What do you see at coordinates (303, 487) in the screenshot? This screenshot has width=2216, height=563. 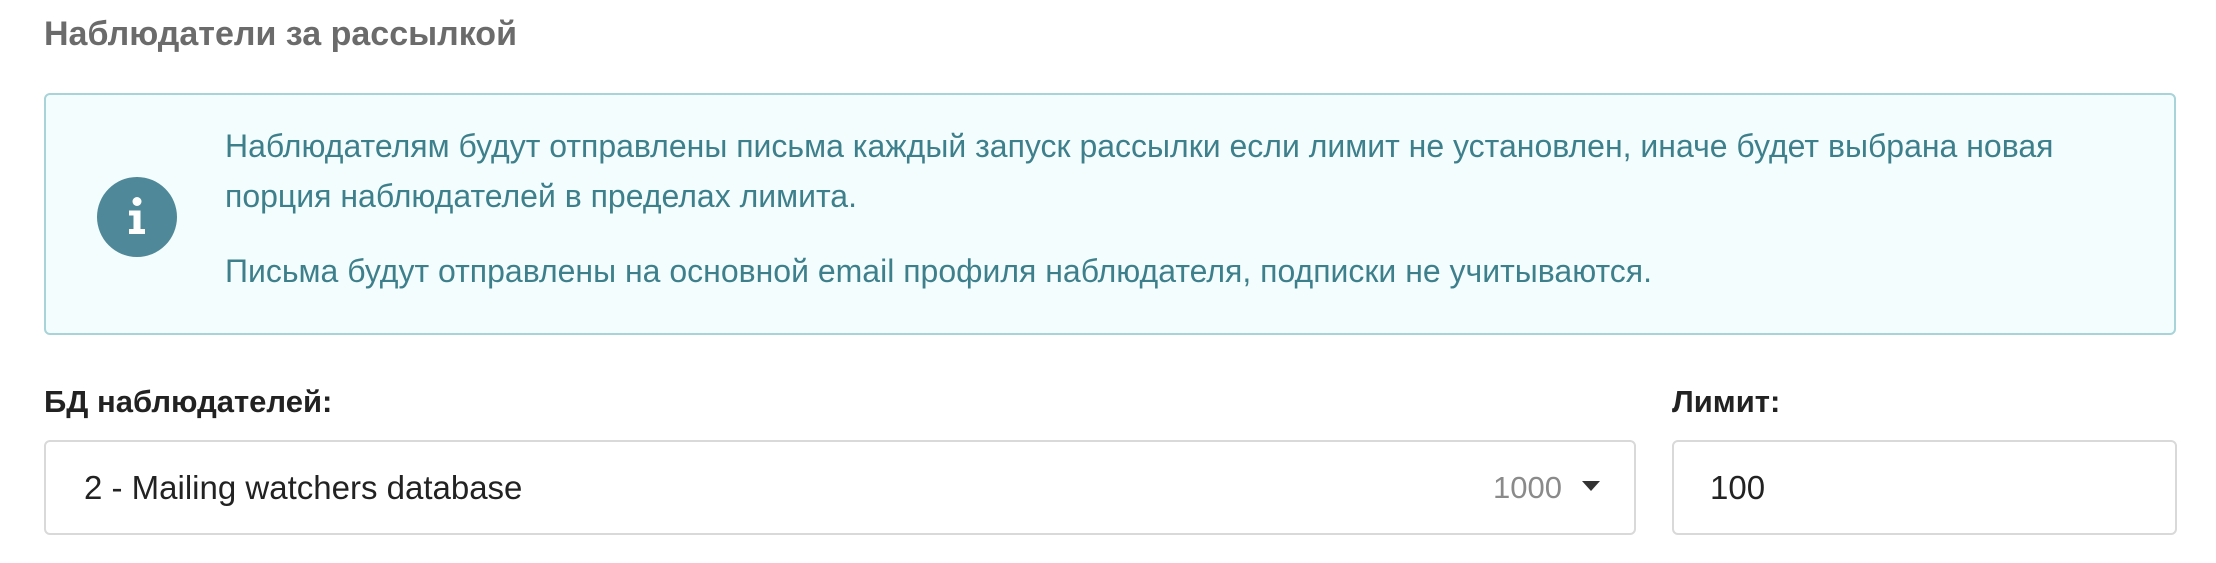 I see `watchers-db-selected-value: 2 - Mailing watchers database` at bounding box center [303, 487].